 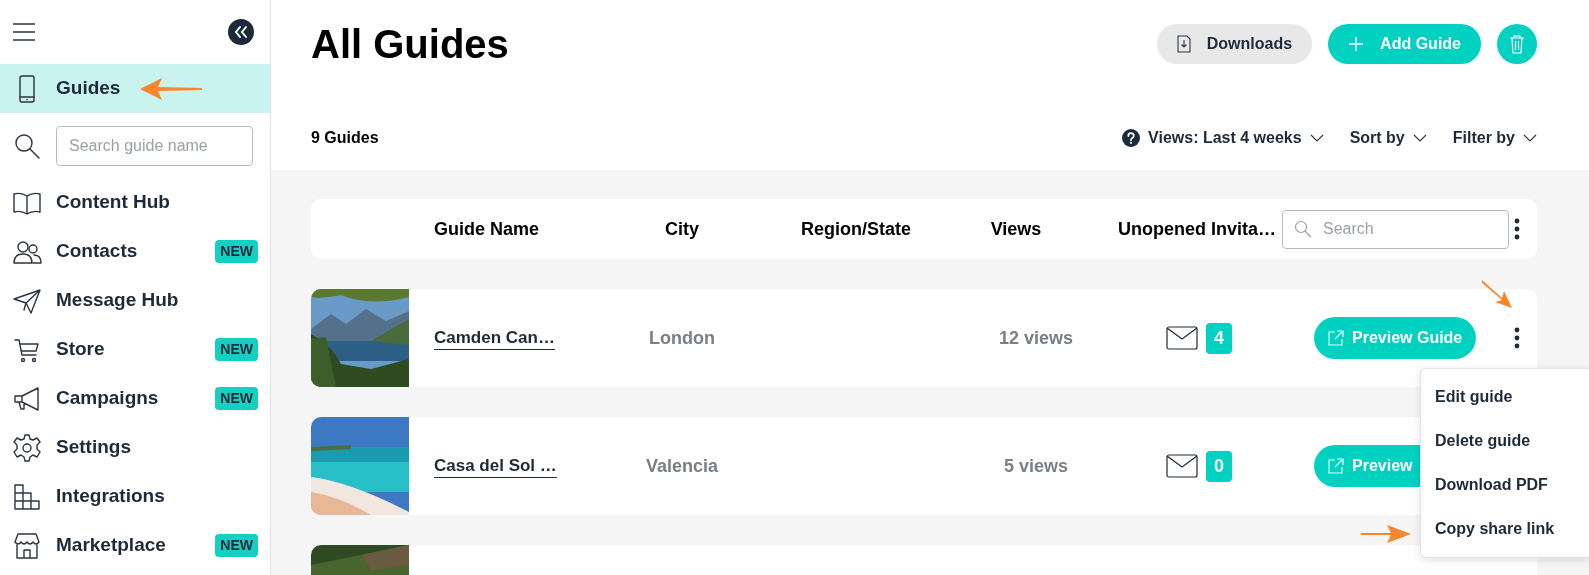 I want to click on city-text: London, so click(x=682, y=337).